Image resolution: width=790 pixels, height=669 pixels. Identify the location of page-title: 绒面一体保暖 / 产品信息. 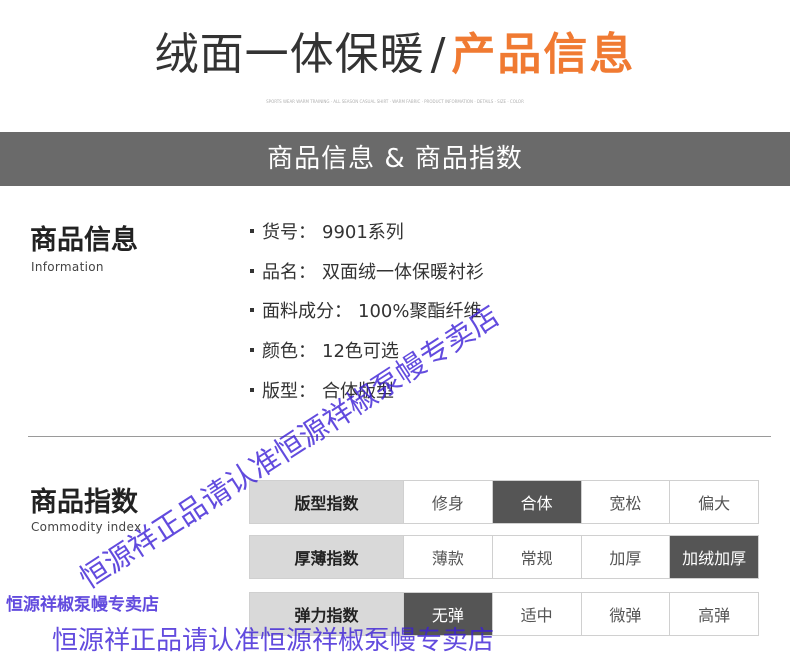
(395, 50).